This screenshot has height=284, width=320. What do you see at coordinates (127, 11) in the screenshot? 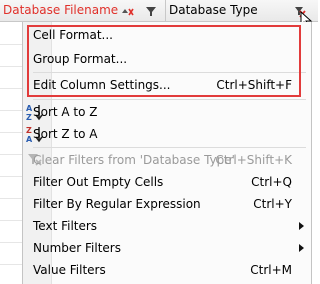
I see `sort-icon` at bounding box center [127, 11].